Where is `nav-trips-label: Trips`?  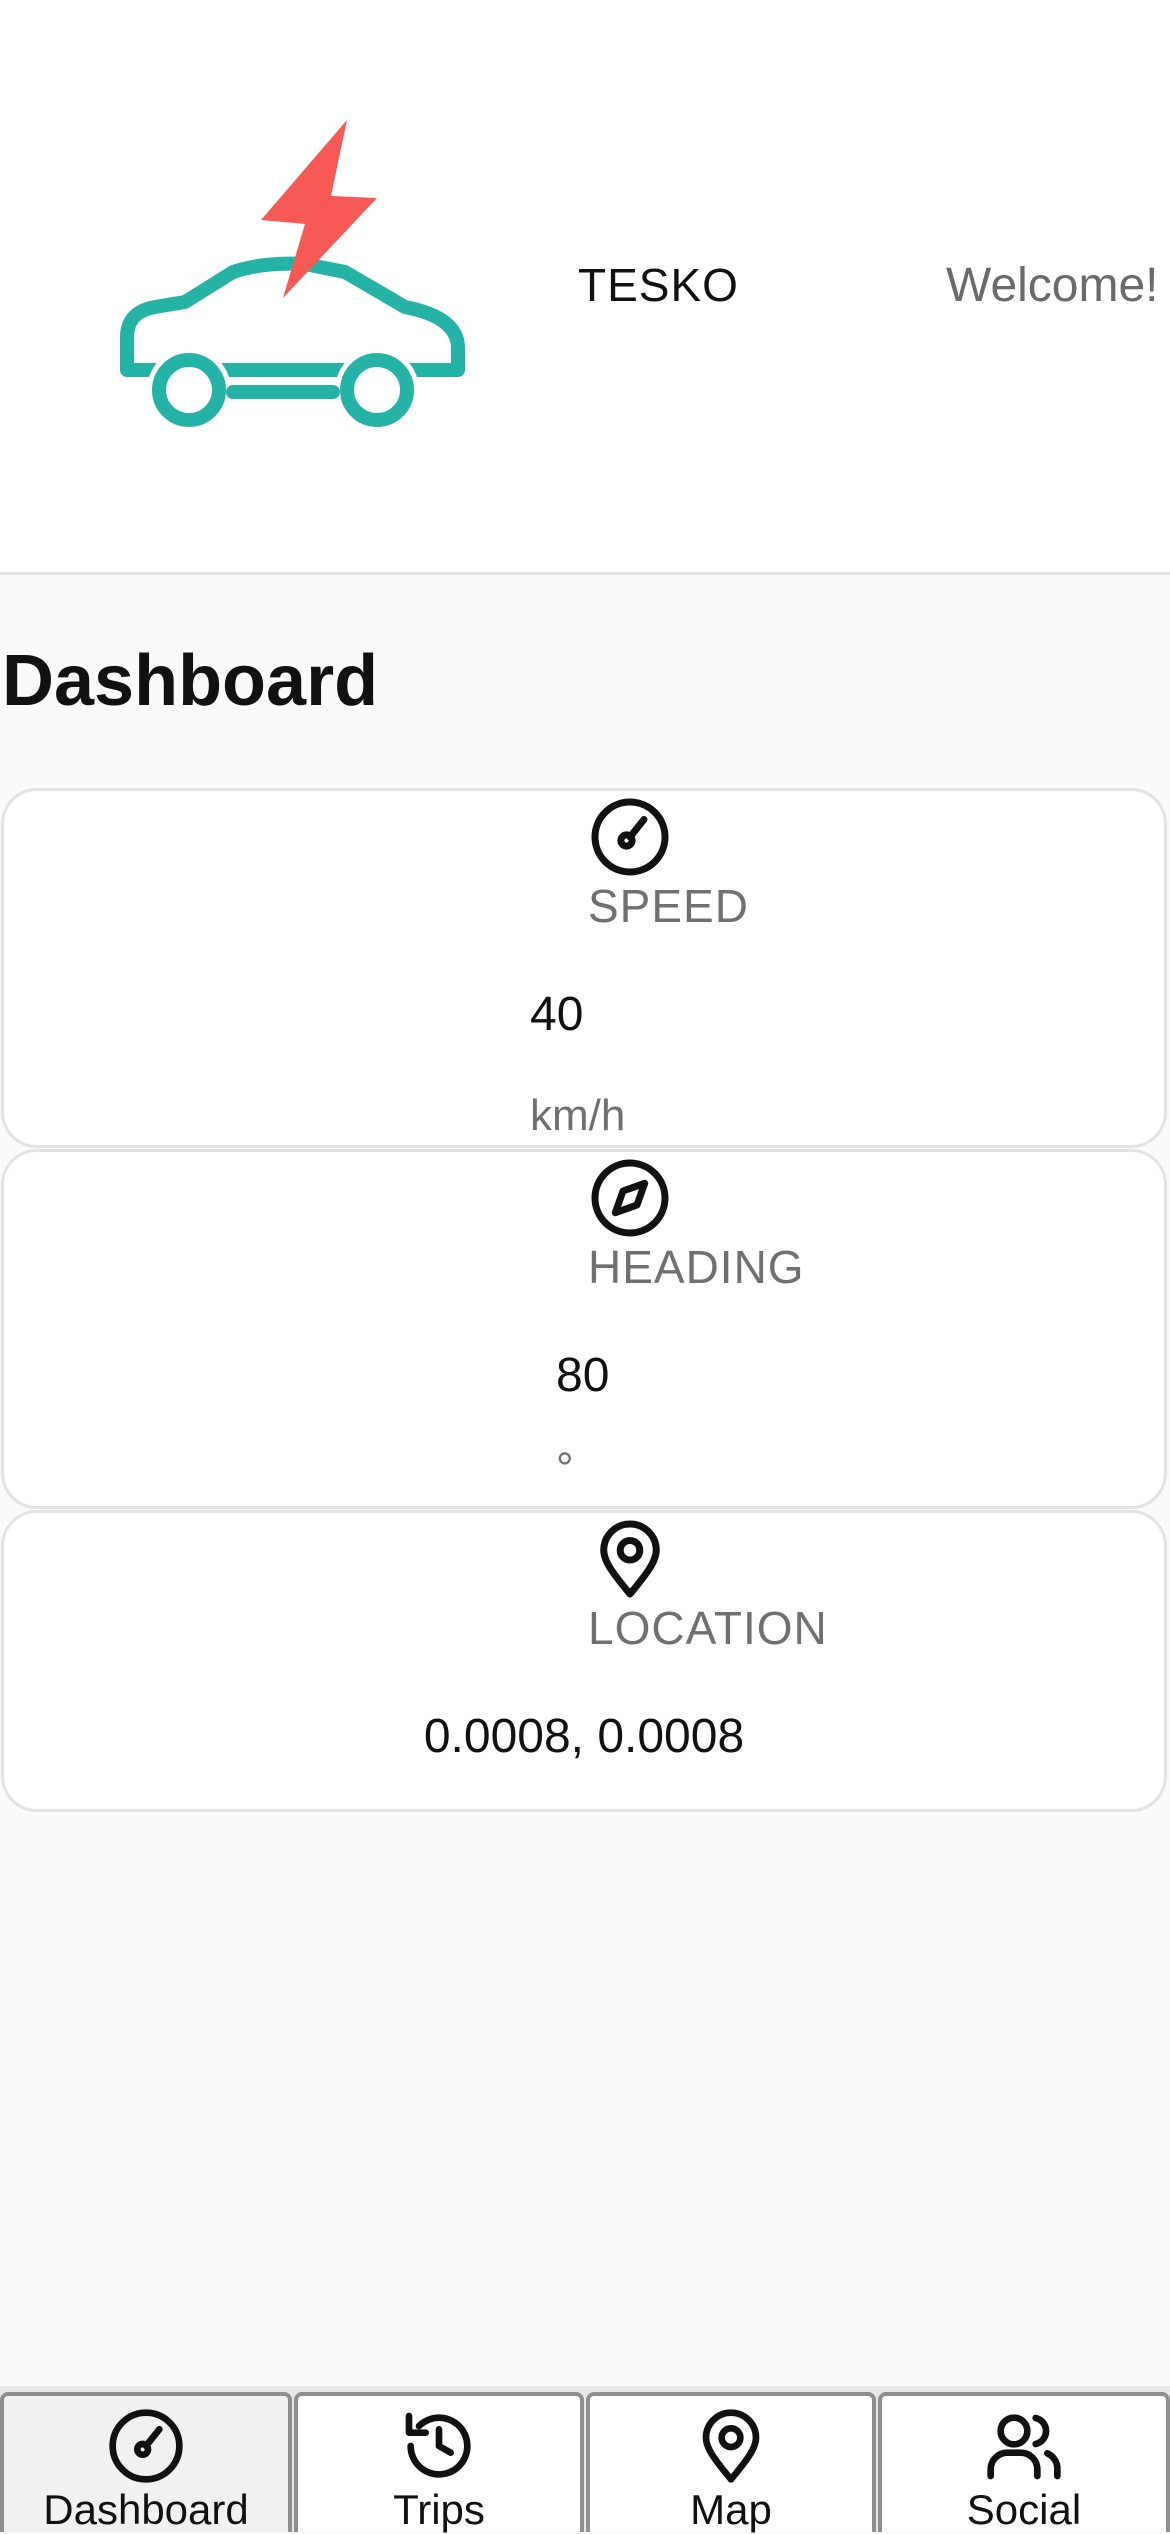
nav-trips-label: Trips is located at coordinates (439, 2509).